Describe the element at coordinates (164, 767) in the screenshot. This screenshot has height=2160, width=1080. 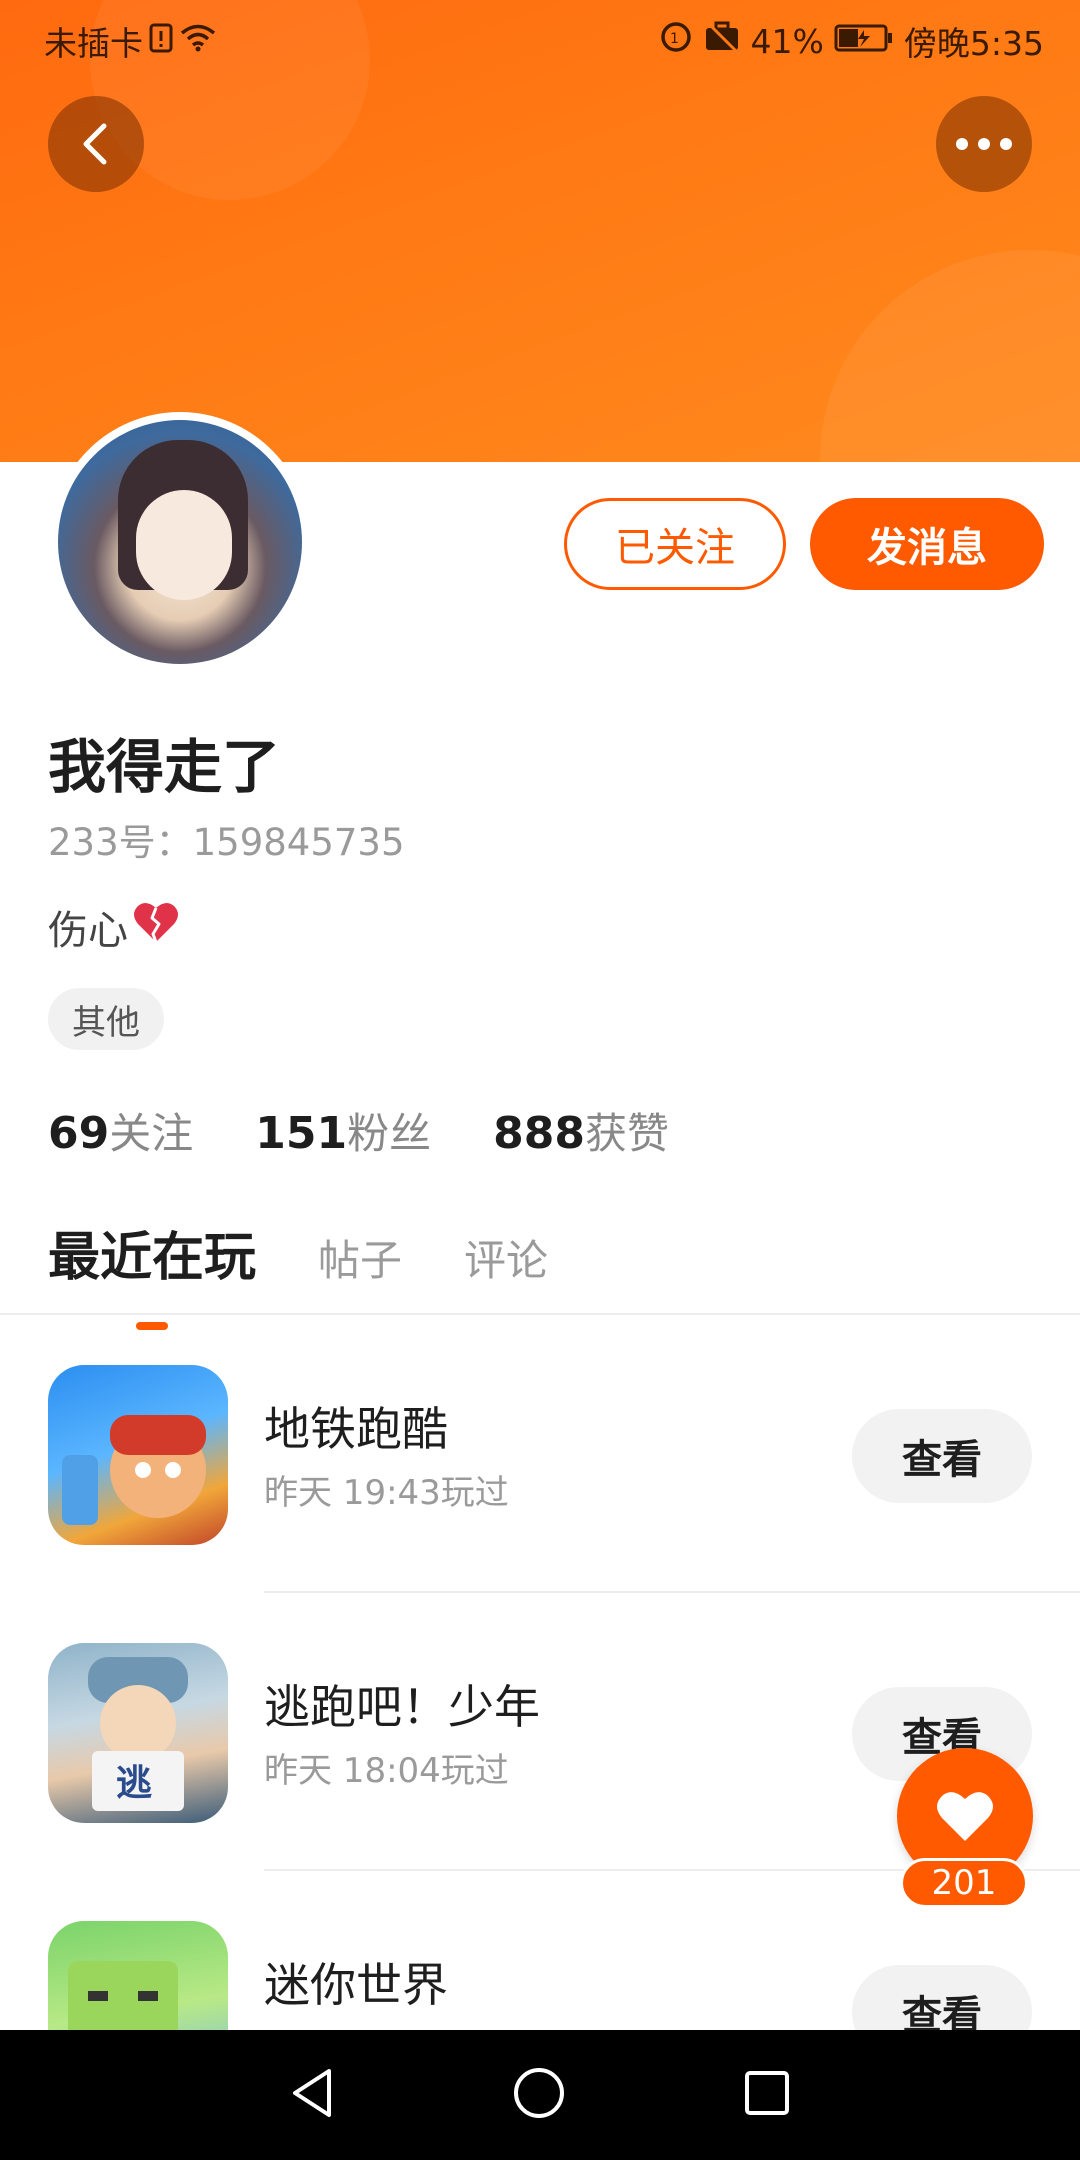
I see `username: 我得走了` at that location.